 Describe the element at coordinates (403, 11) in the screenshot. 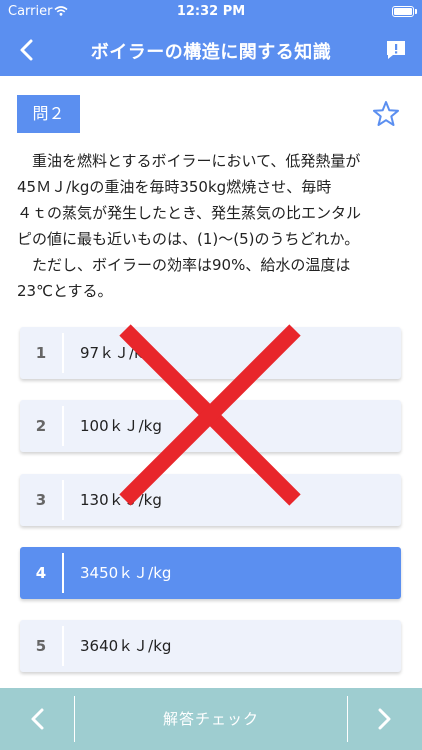

I see `battery-icon` at that location.